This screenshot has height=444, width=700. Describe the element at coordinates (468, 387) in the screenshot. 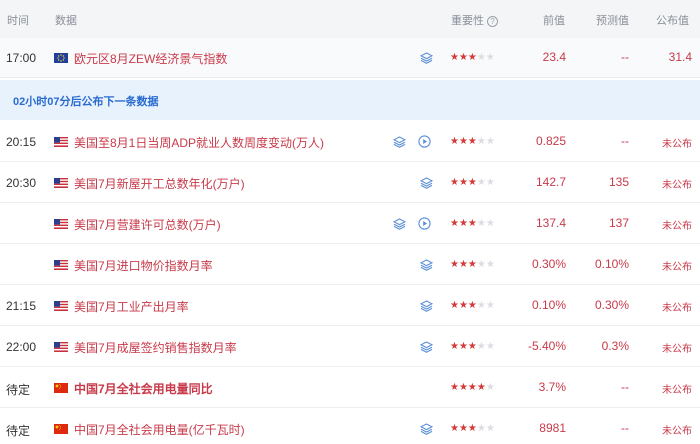

I see `stars-filled: ★★★★` at that location.